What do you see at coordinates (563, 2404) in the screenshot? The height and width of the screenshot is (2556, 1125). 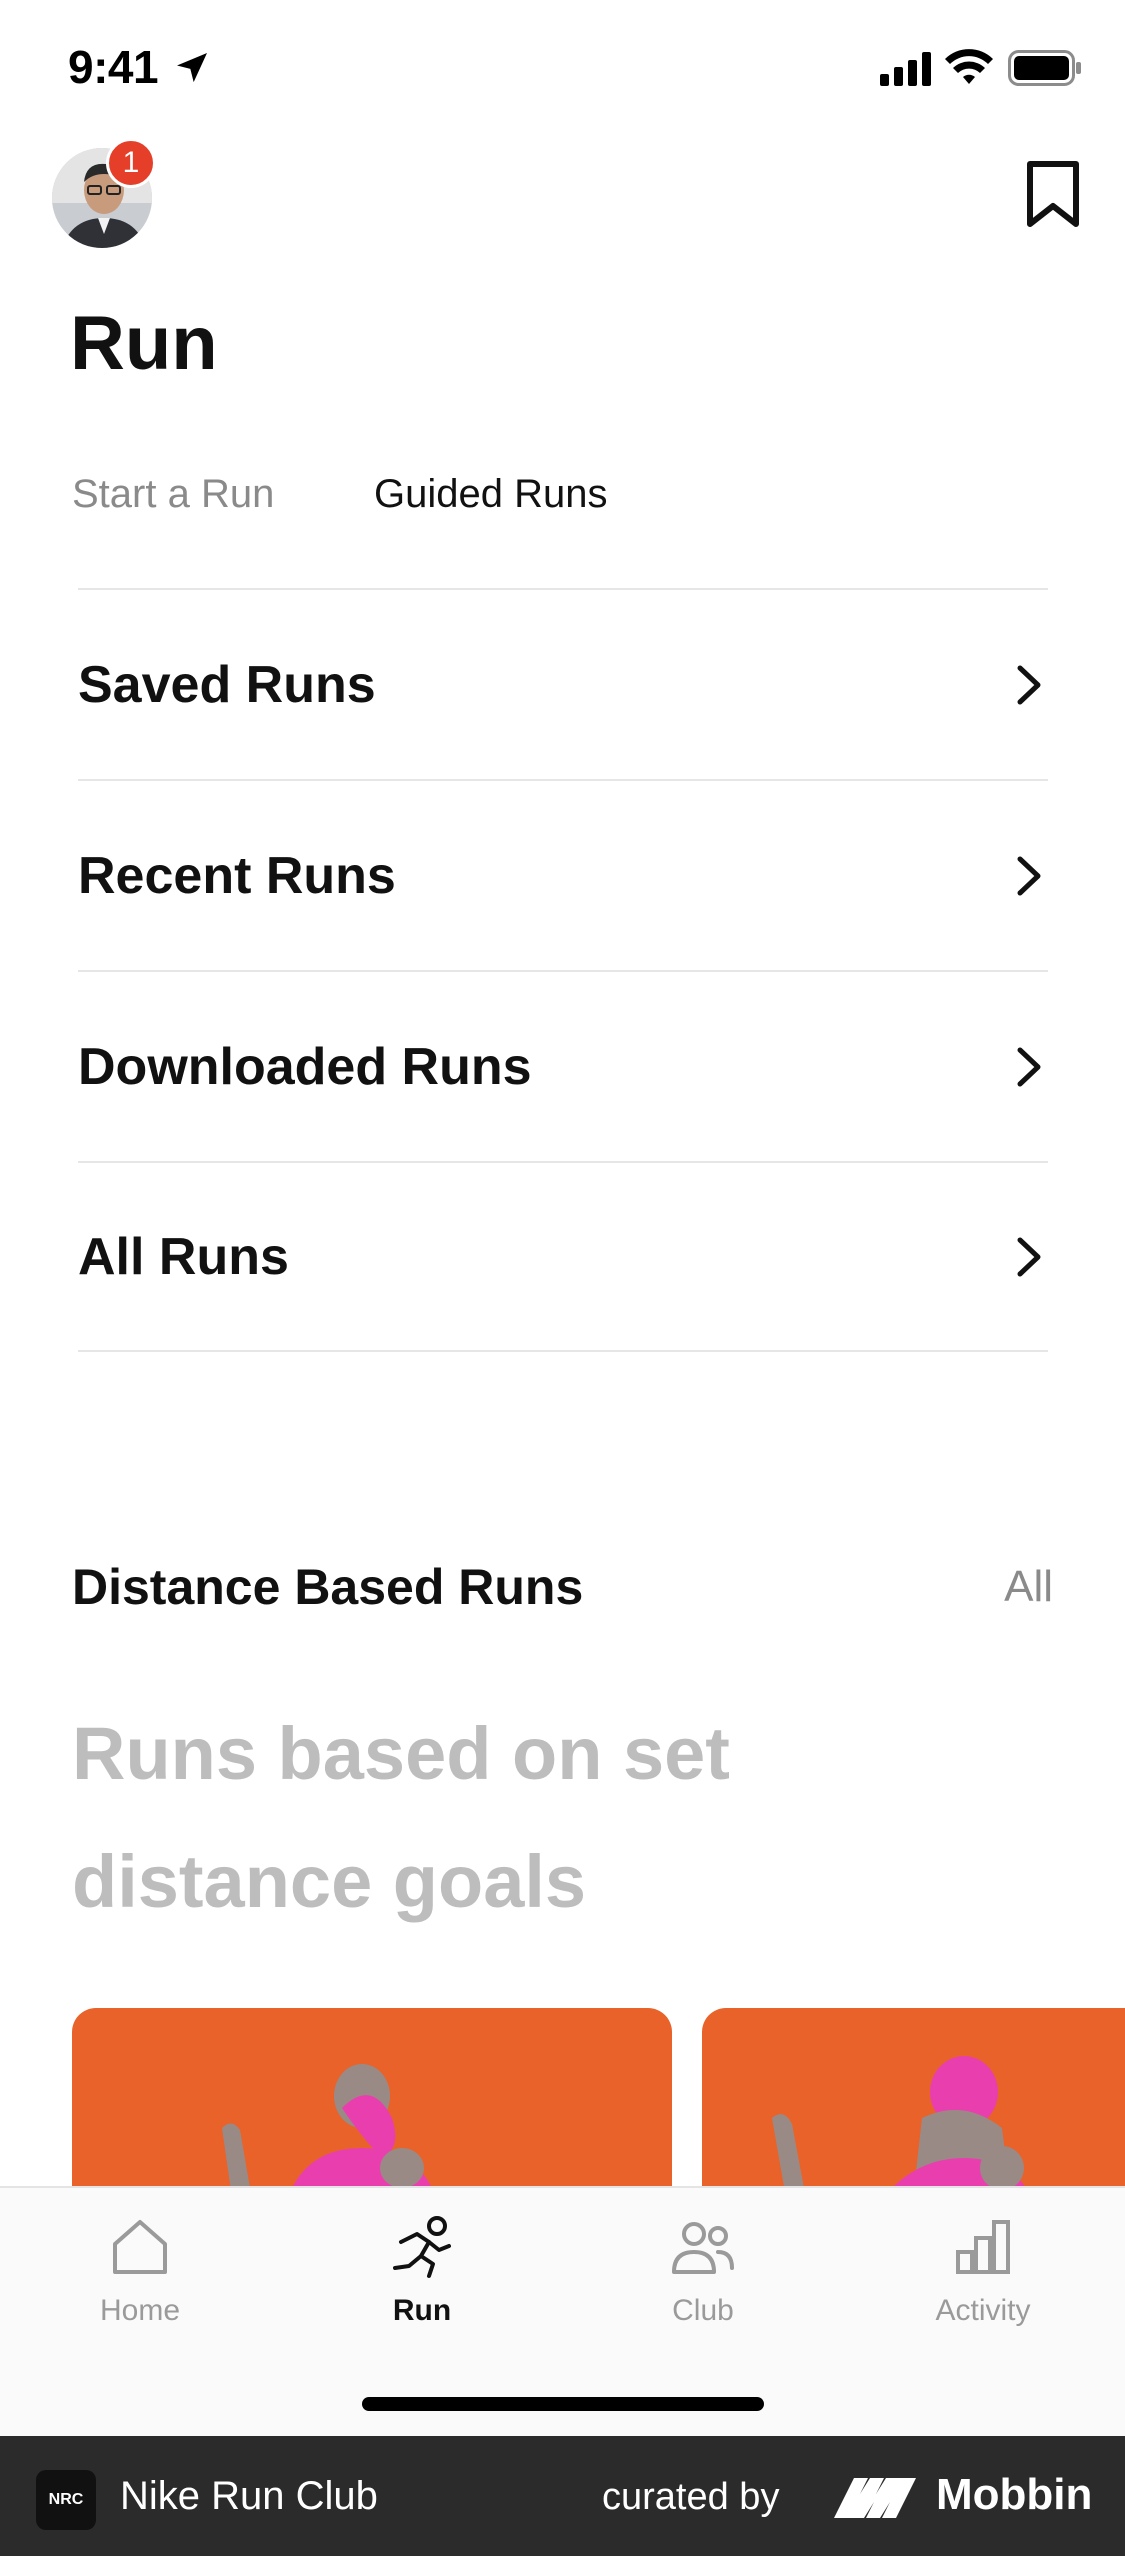 I see `home-indicator` at bounding box center [563, 2404].